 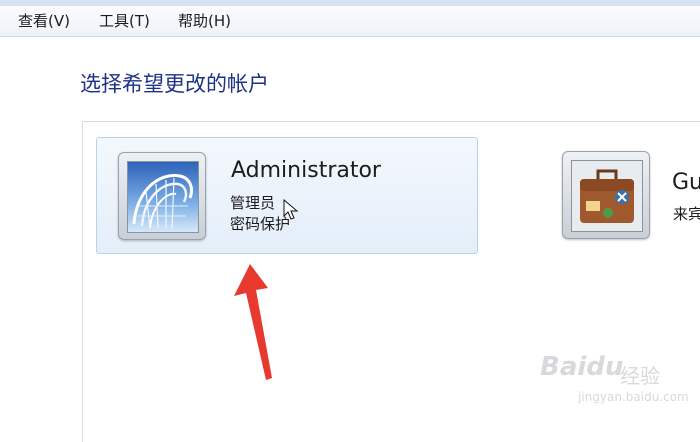 I want to click on account-administrator: Administrator 管理员 密码保护, so click(x=287, y=195).